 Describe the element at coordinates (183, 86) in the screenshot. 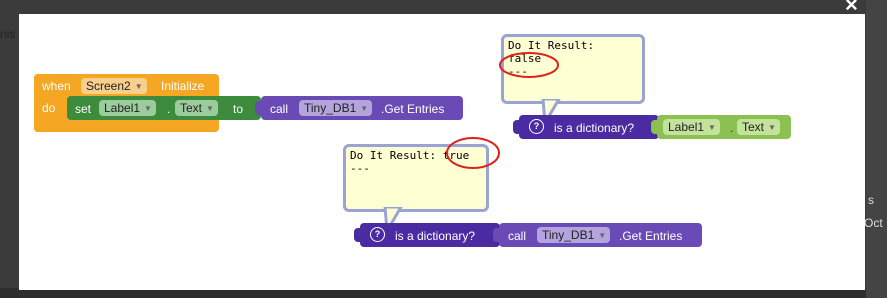

I see `event-name-label: Initialize` at that location.